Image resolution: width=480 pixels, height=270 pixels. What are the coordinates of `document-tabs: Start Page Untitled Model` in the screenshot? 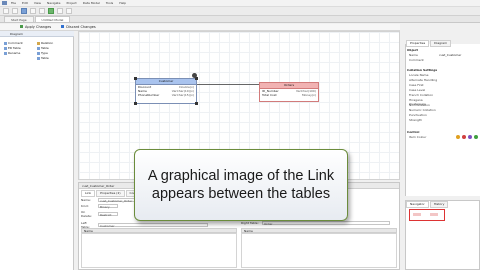 It's located at (240, 19).